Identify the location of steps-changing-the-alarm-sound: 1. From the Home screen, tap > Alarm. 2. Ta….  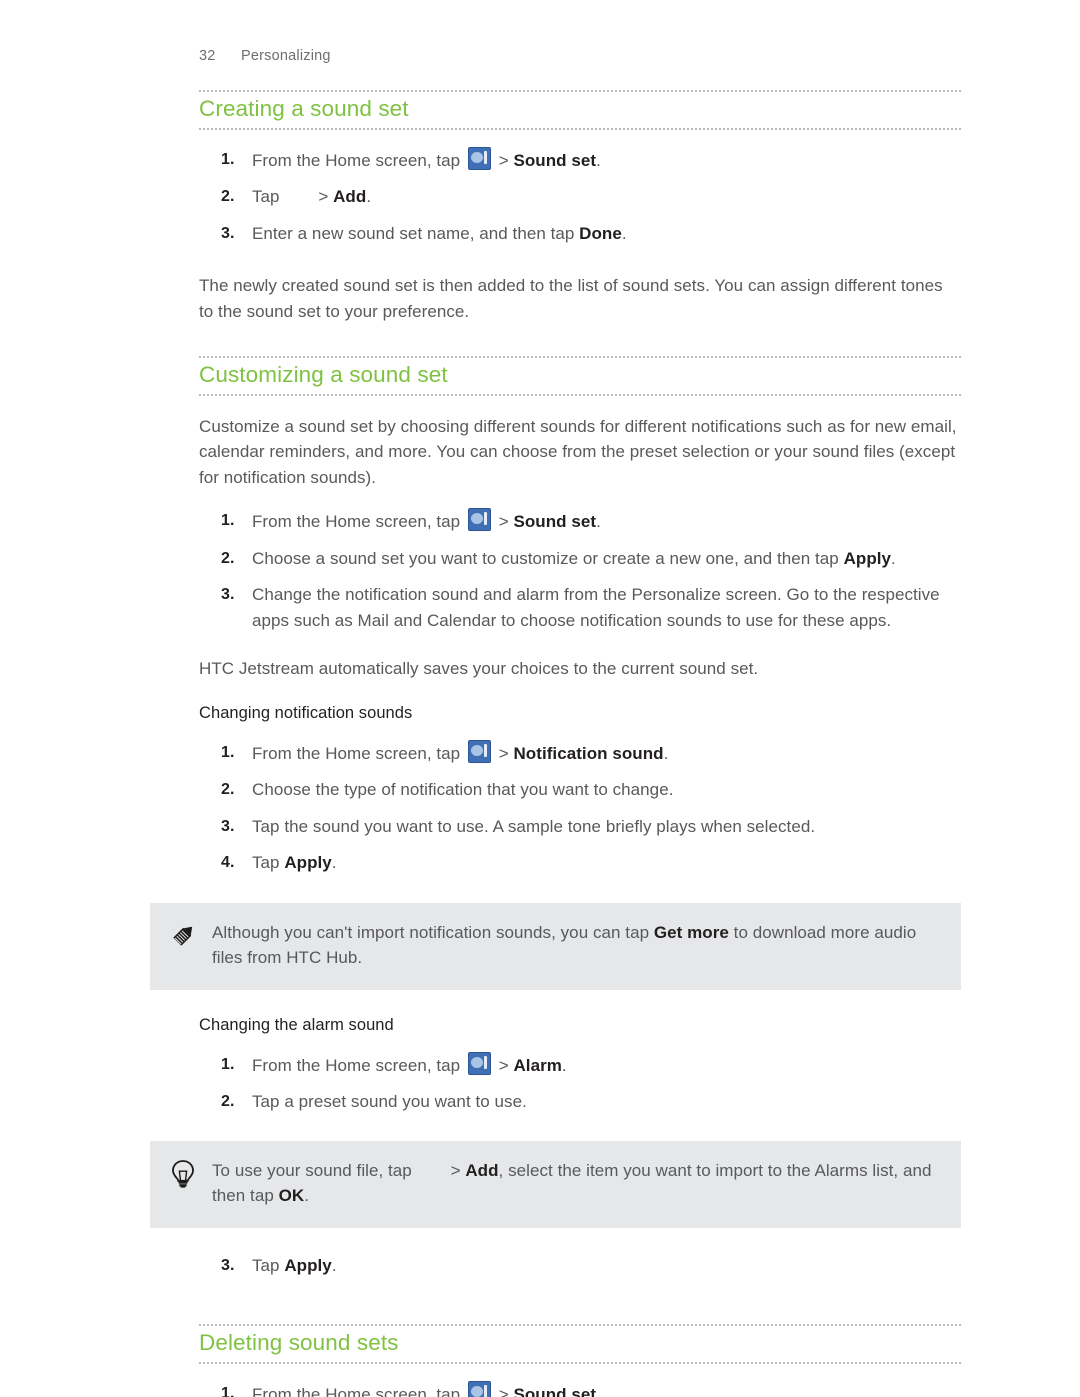
(580, 1083).